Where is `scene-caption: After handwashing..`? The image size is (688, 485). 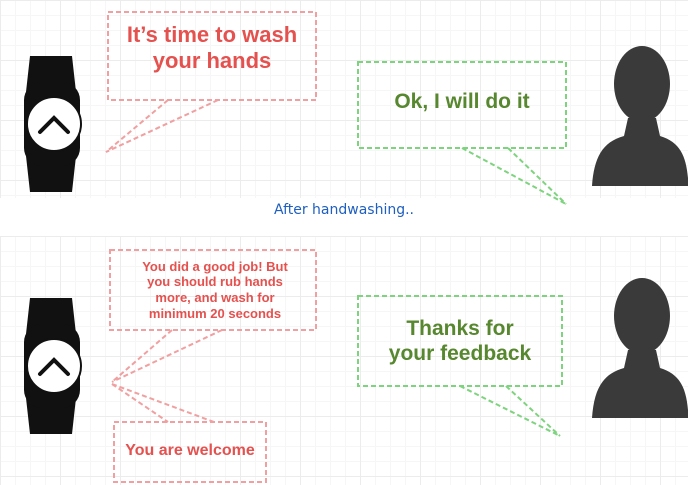
scene-caption: After handwashing.. is located at coordinates (344, 210).